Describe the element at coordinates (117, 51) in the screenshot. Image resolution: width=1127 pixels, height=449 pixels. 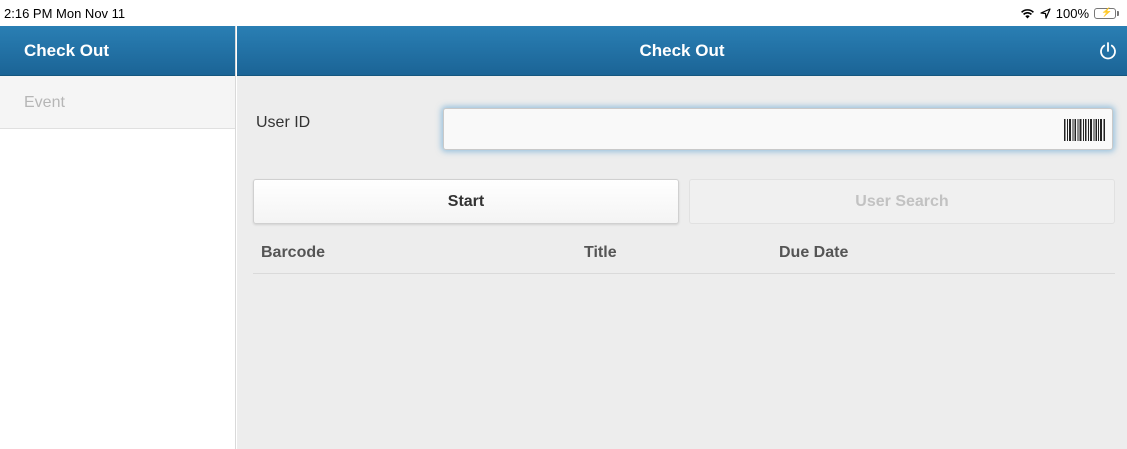
I see `sidebar-header: Check Out` at that location.